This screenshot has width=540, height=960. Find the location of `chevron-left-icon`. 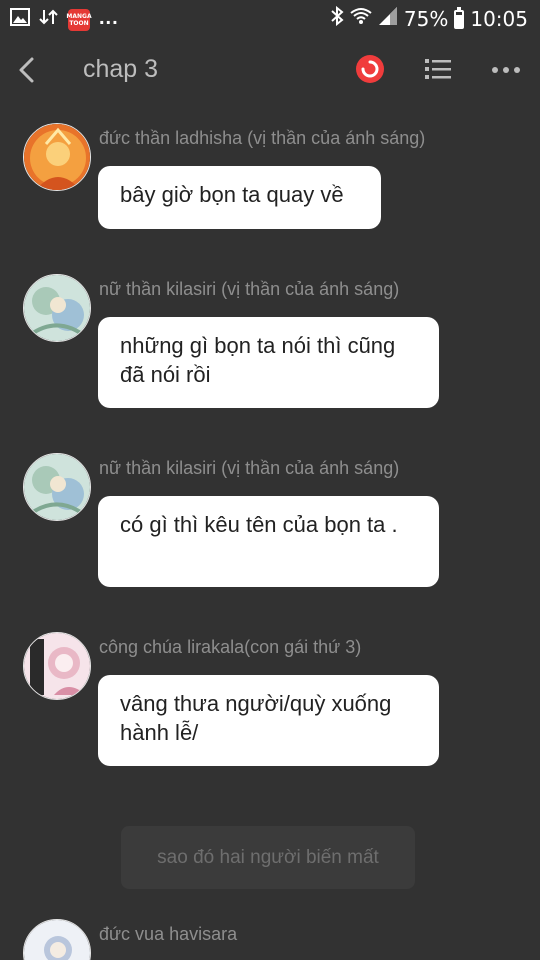

chevron-left-icon is located at coordinates (26, 70).